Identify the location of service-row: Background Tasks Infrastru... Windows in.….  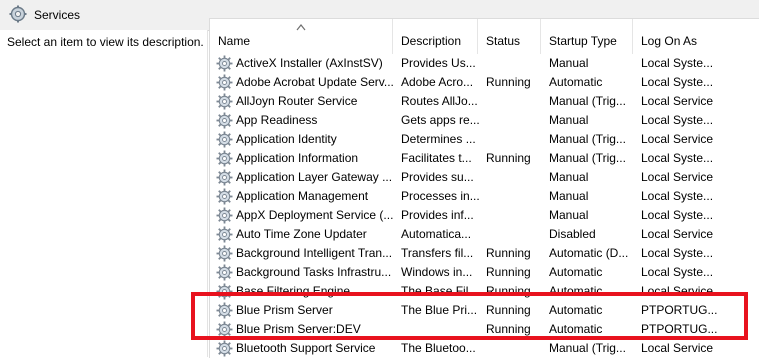
(484, 272).